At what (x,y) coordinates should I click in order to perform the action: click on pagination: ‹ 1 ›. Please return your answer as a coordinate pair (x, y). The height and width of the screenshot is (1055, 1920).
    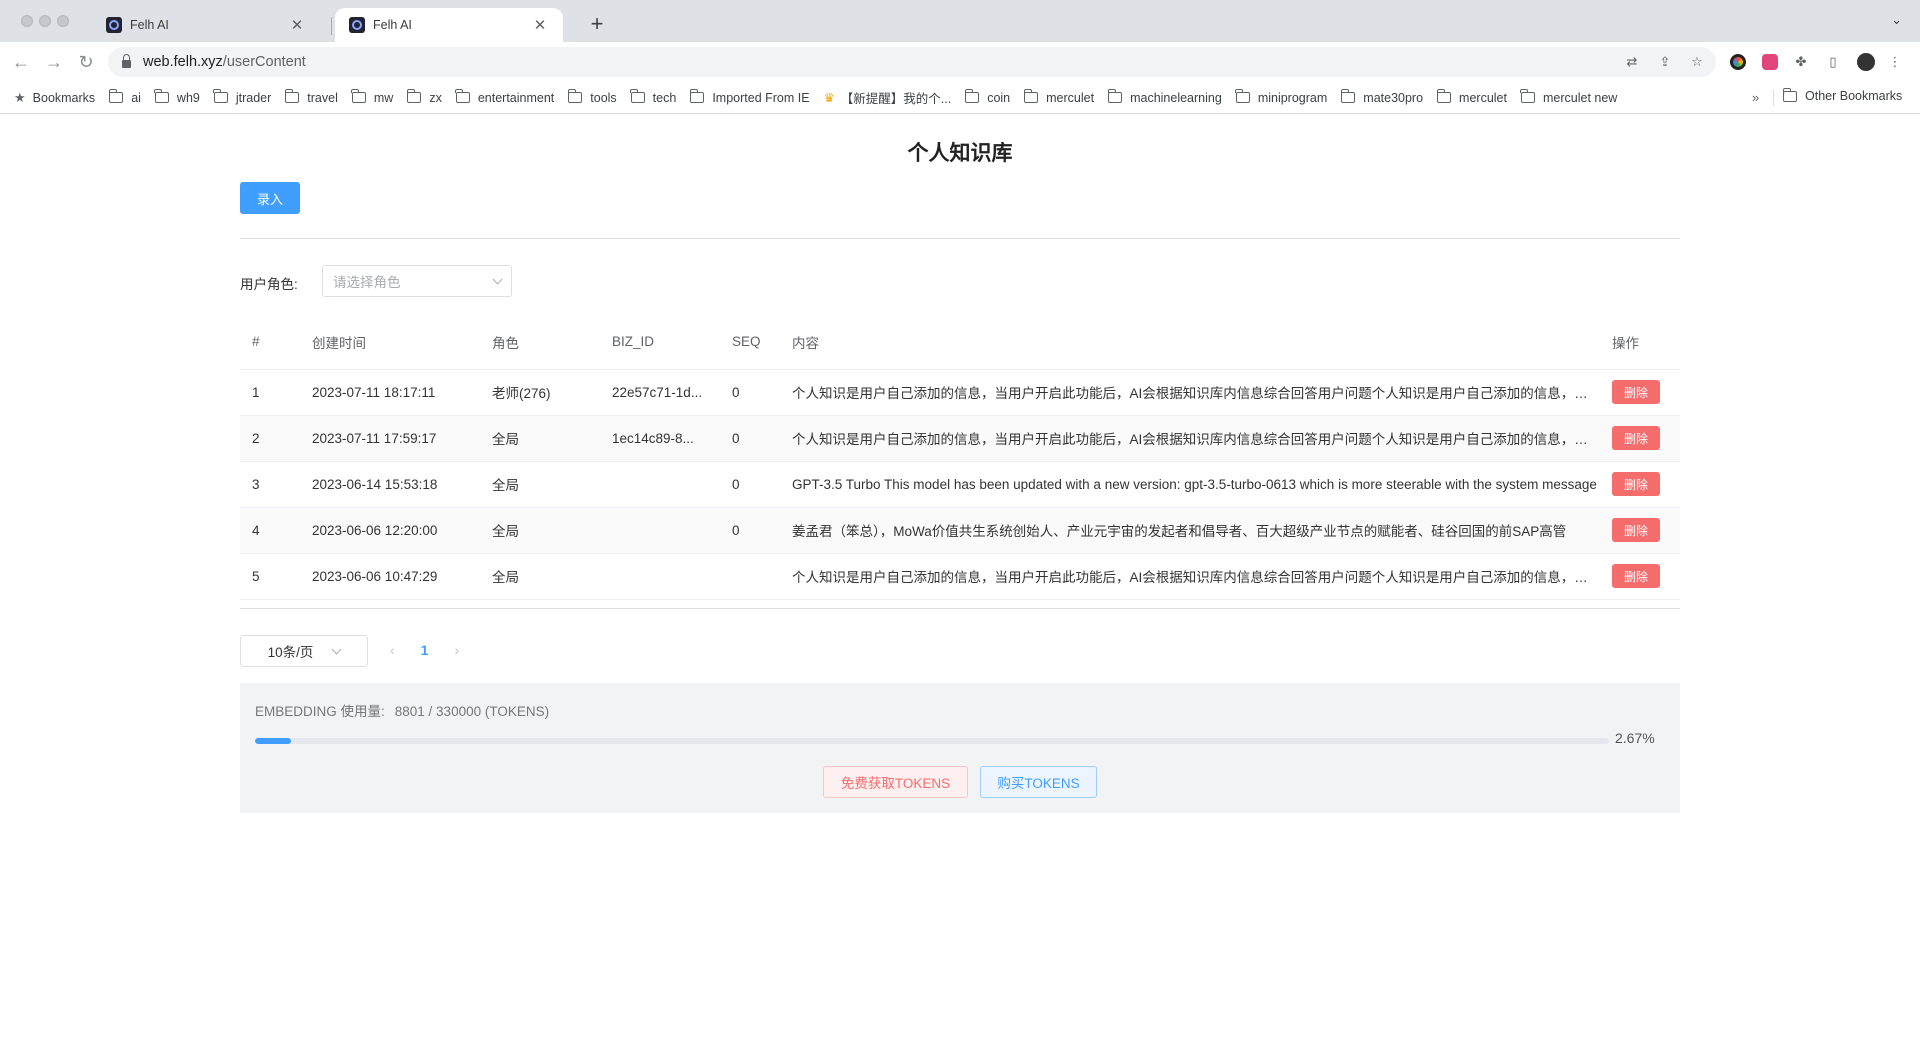
    Looking at the image, I should click on (424, 650).